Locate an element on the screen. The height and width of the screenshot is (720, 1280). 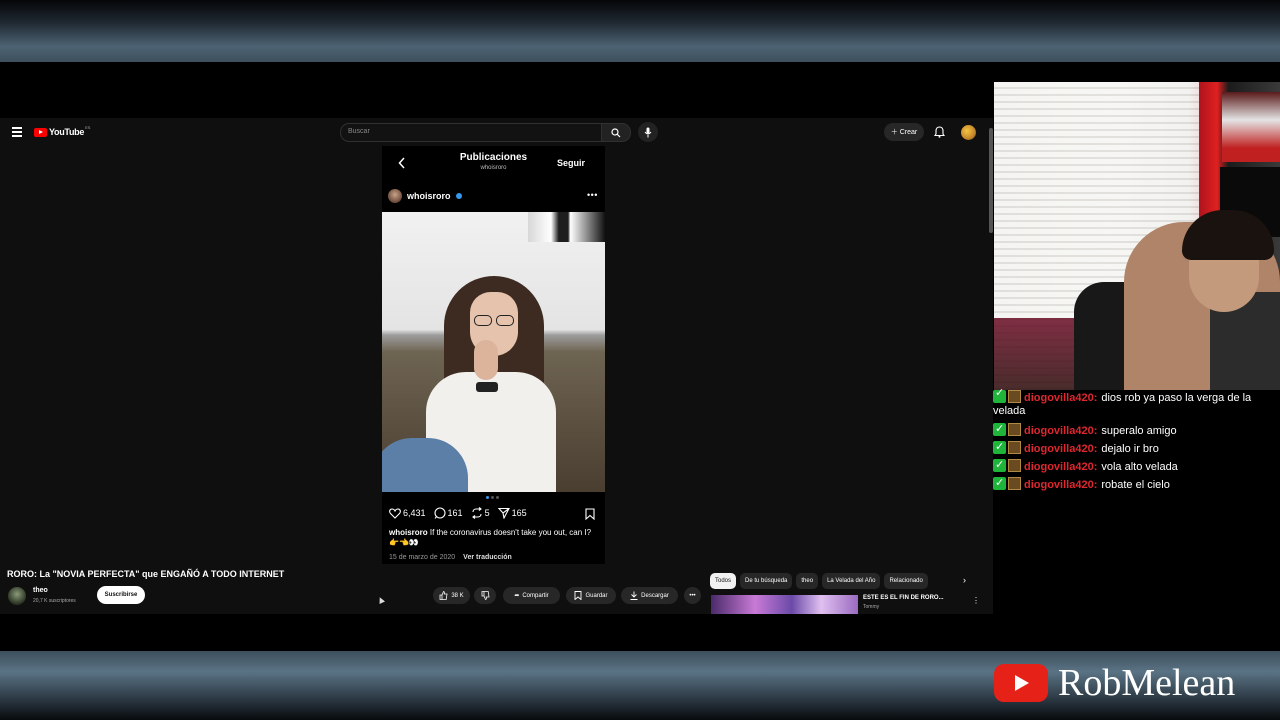
dislike-button is located at coordinates (485, 595).